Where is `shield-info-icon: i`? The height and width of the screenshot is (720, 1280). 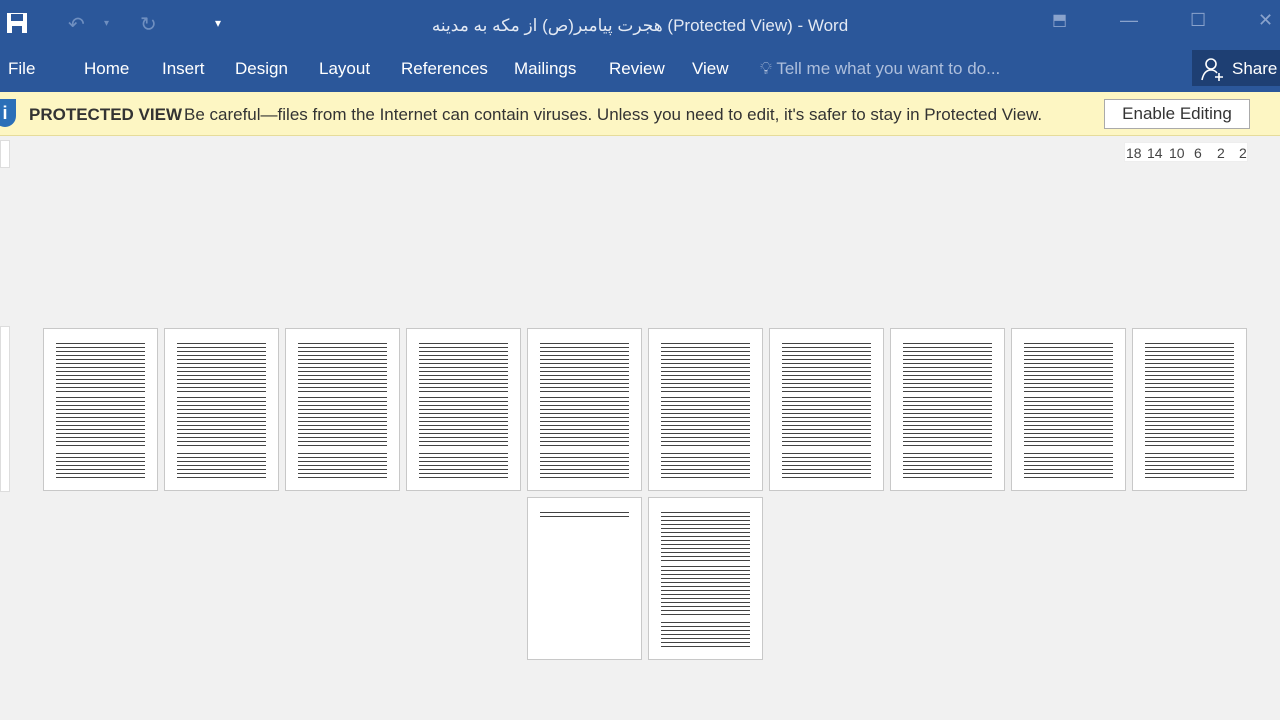 shield-info-icon: i is located at coordinates (8, 113).